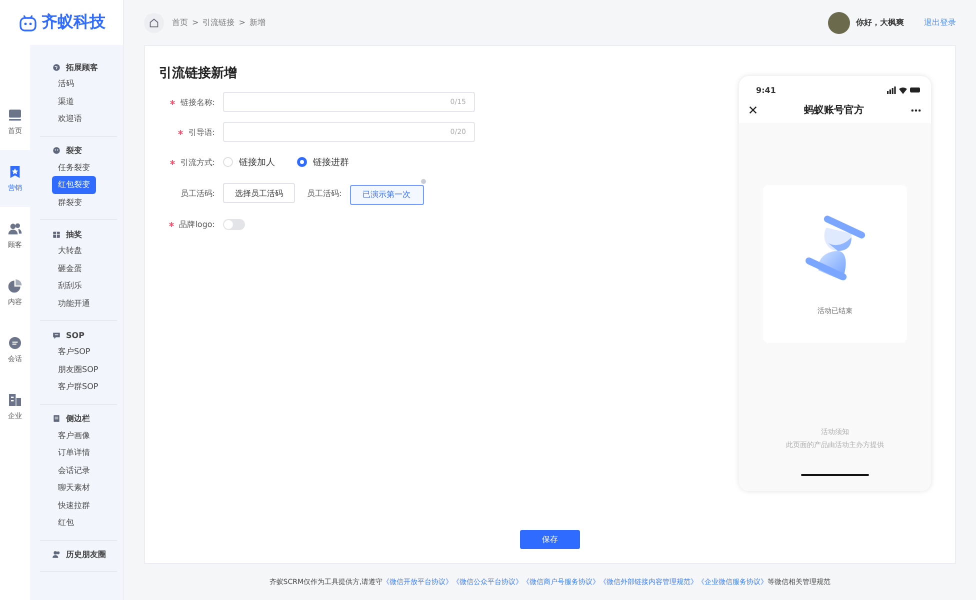 Image resolution: width=976 pixels, height=600 pixels. What do you see at coordinates (197, 162) in the screenshot?
I see `field-label: 引流方式:` at bounding box center [197, 162].